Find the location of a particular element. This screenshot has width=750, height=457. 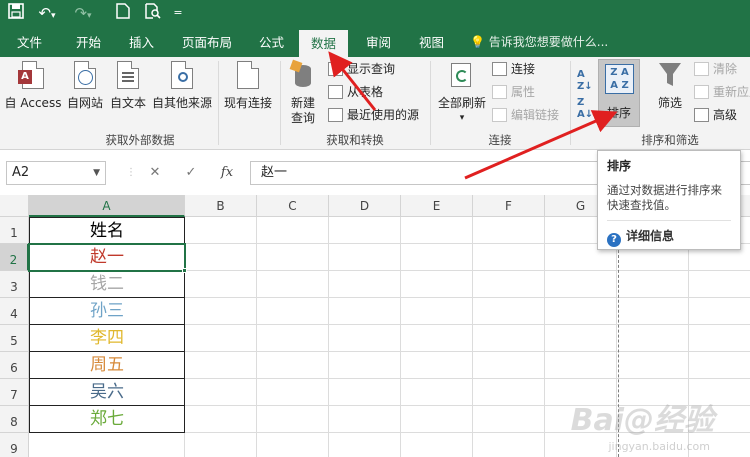

arrow-to-data-tab is located at coordinates (352, 81).